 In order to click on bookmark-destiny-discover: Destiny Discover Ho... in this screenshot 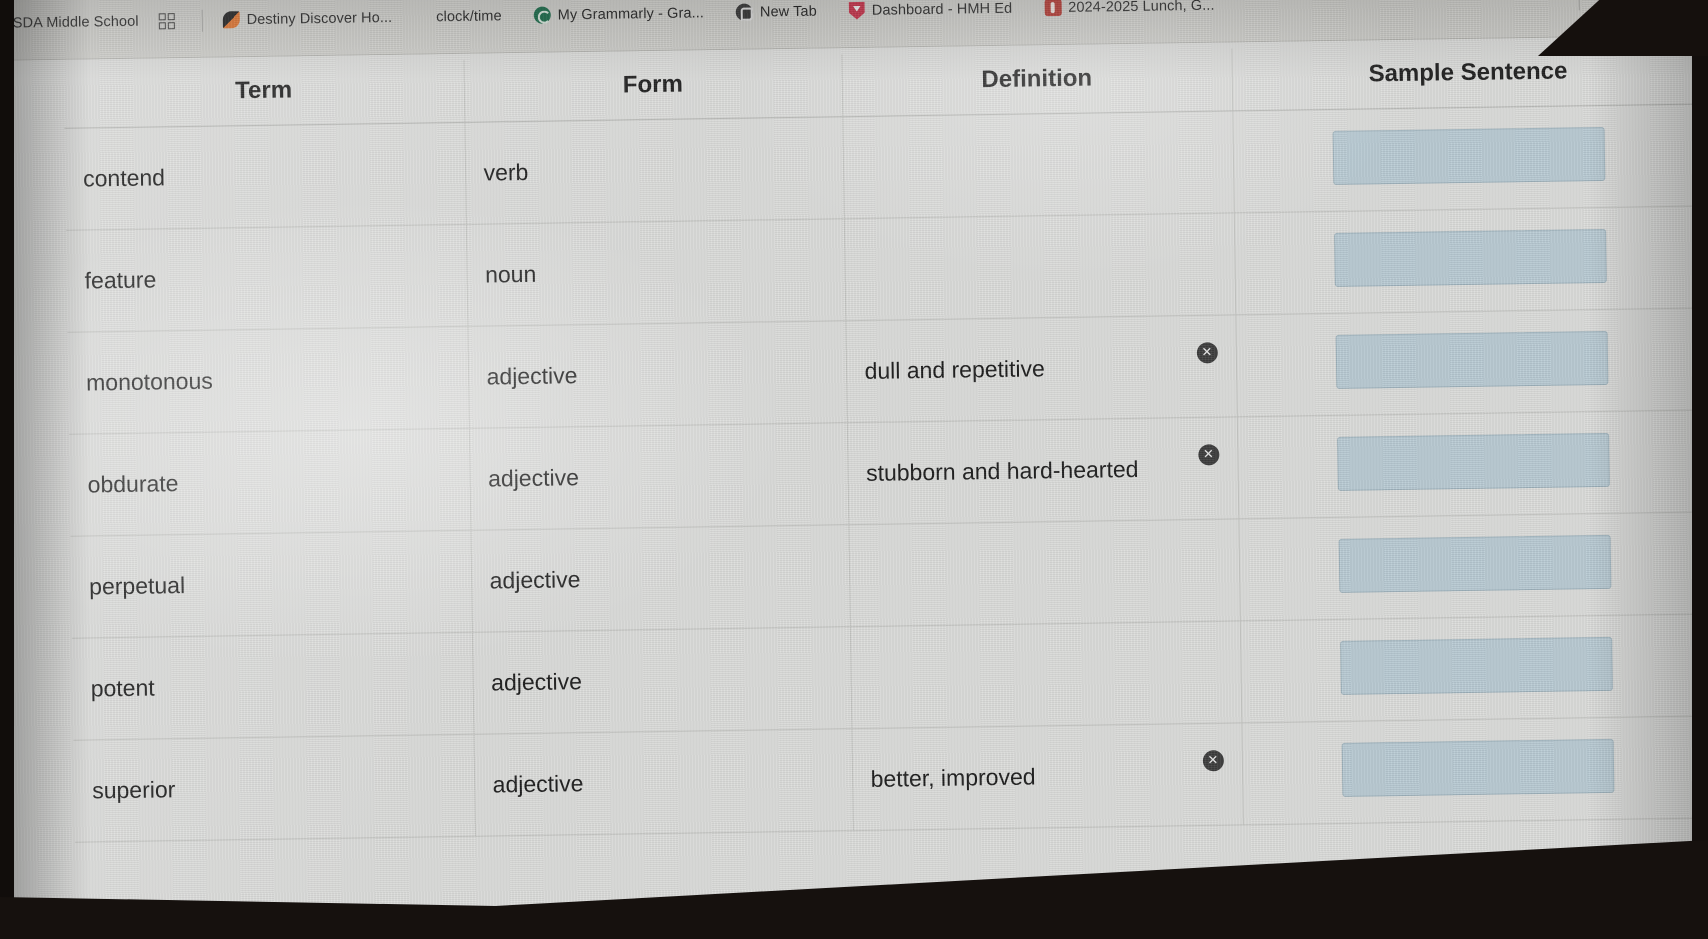, I will do `click(307, 19)`.